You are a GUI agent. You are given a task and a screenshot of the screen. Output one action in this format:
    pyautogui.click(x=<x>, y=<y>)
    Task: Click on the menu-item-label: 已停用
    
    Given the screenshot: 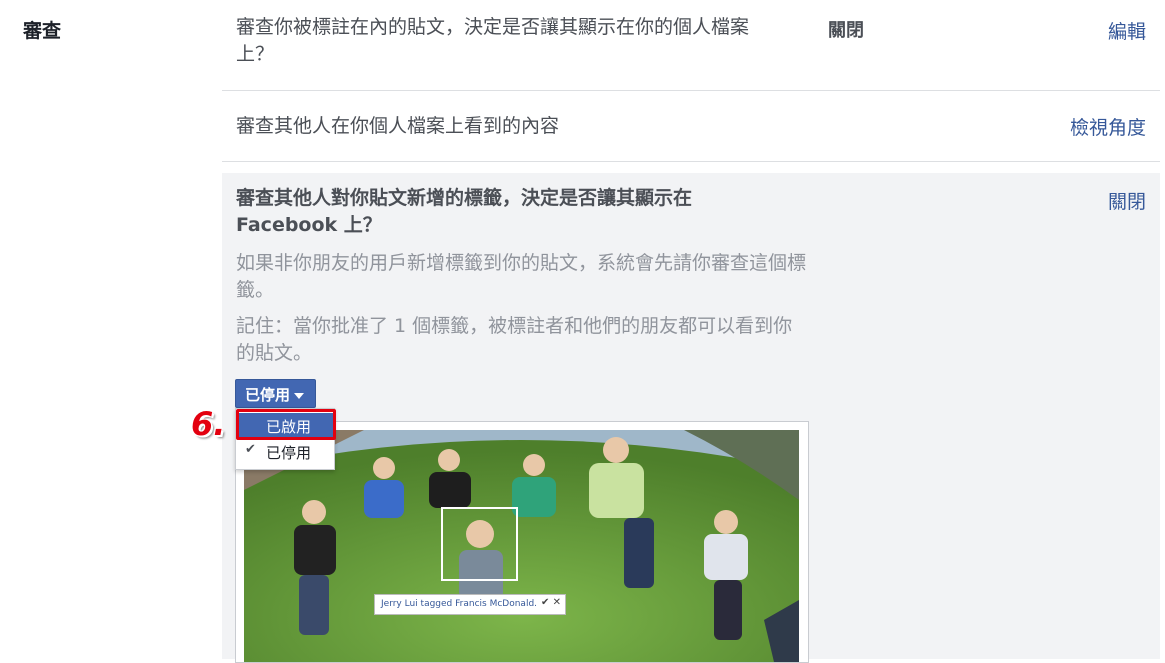 What is the action you would take?
    pyautogui.click(x=289, y=453)
    